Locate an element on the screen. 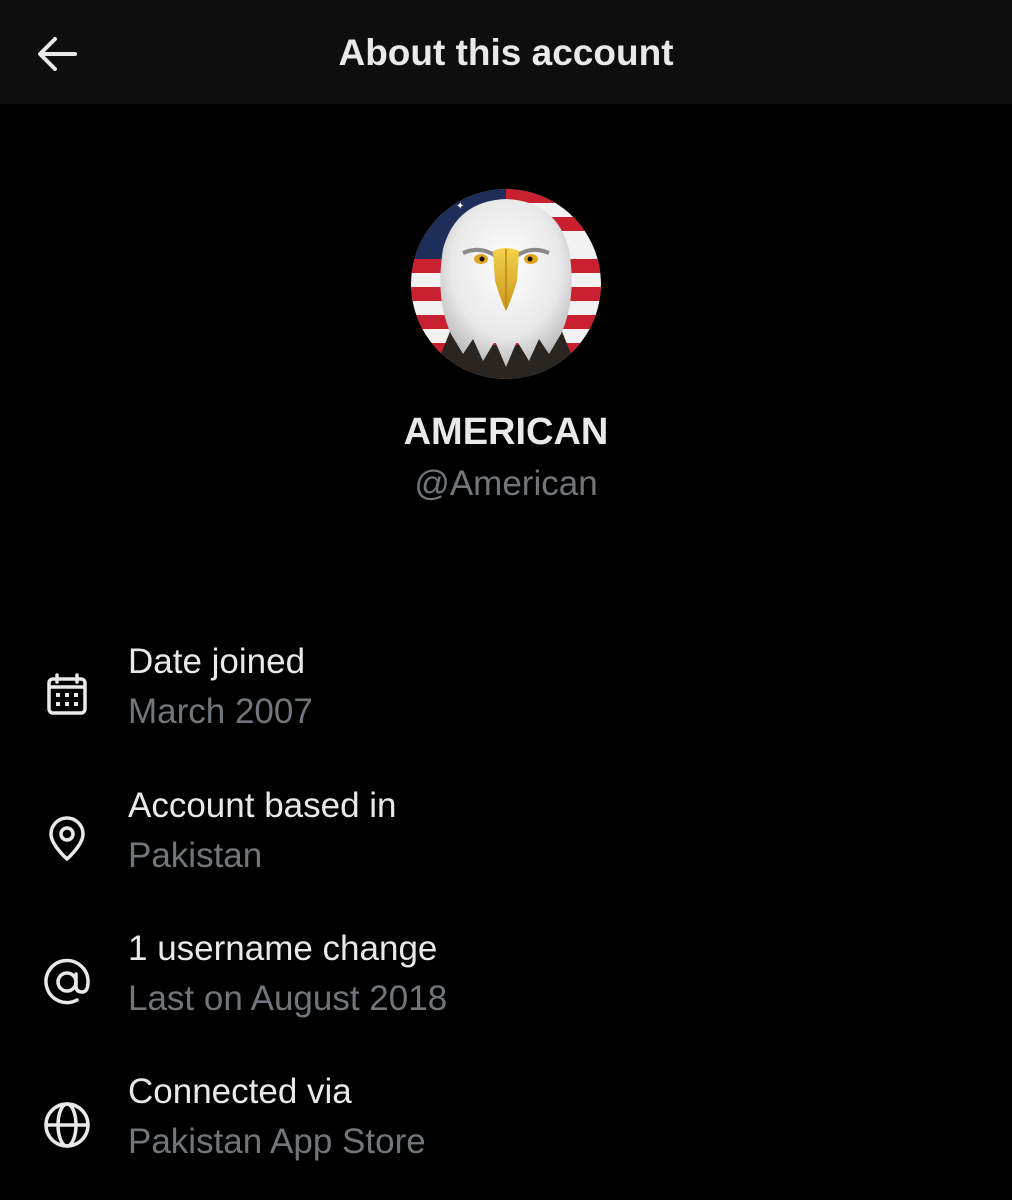 The image size is (1012, 1200). date-joined-value: March 2007 is located at coordinates (220, 711).